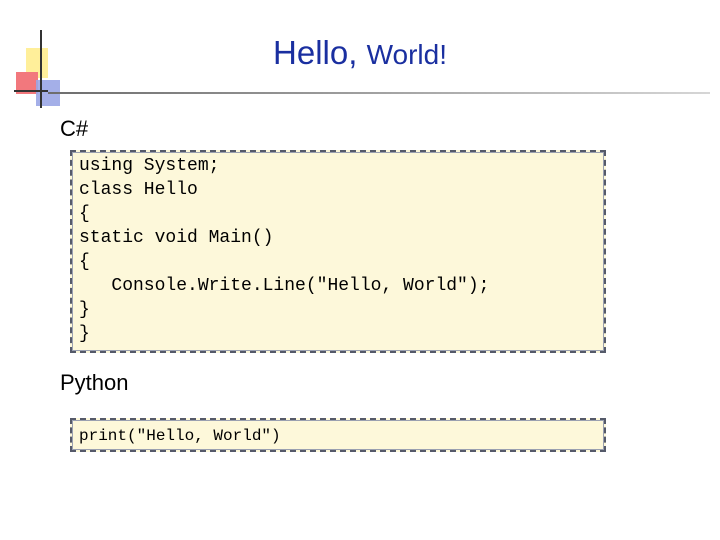 The width and height of the screenshot is (720, 540). Describe the element at coordinates (284, 286) in the screenshot. I see `code-line: Console.Write.Line("Hello, World");` at that location.